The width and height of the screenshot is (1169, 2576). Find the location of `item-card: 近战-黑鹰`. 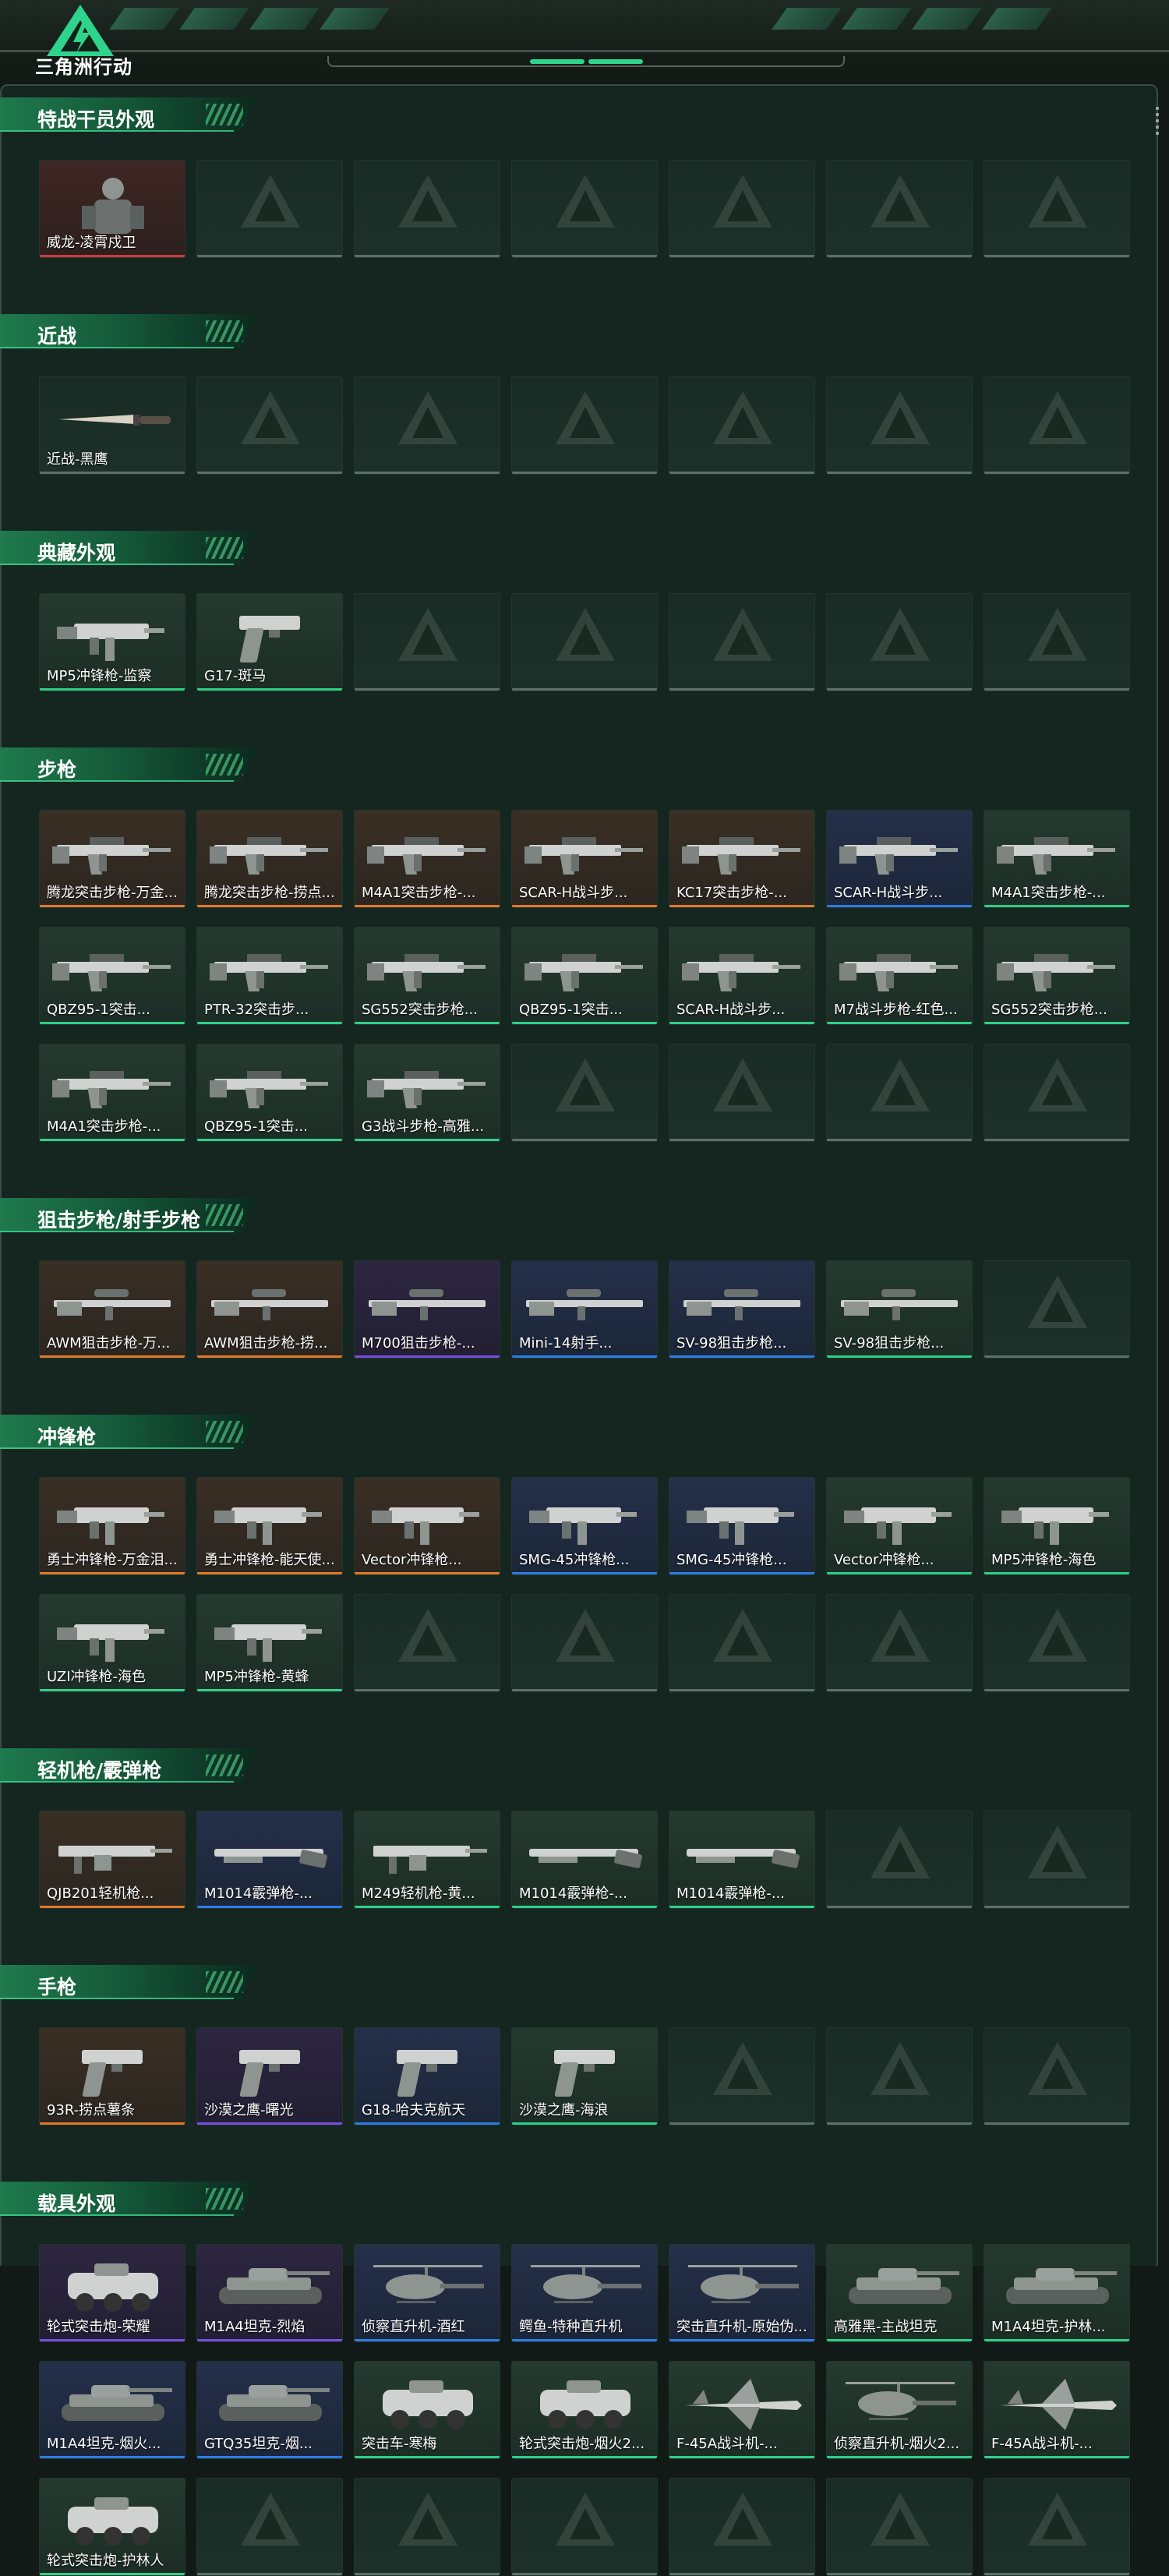

item-card: 近战-黑鹰 is located at coordinates (112, 425).